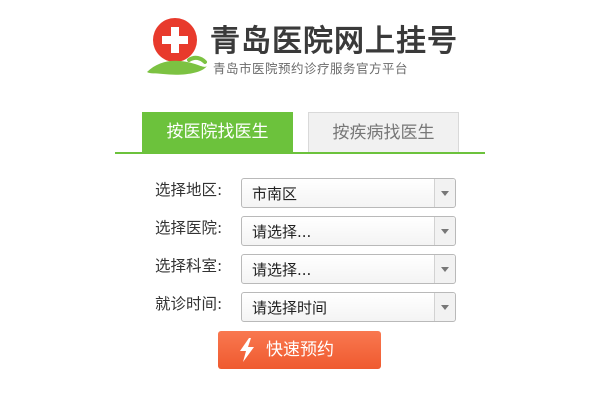 This screenshot has height=400, width=600. What do you see at coordinates (348, 193) in the screenshot?
I see `region-select: 市南区` at bounding box center [348, 193].